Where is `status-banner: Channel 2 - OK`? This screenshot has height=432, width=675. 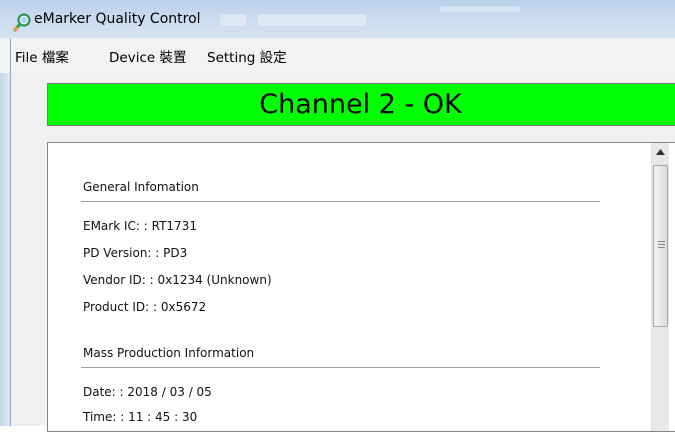 status-banner: Channel 2 - OK is located at coordinates (361, 104).